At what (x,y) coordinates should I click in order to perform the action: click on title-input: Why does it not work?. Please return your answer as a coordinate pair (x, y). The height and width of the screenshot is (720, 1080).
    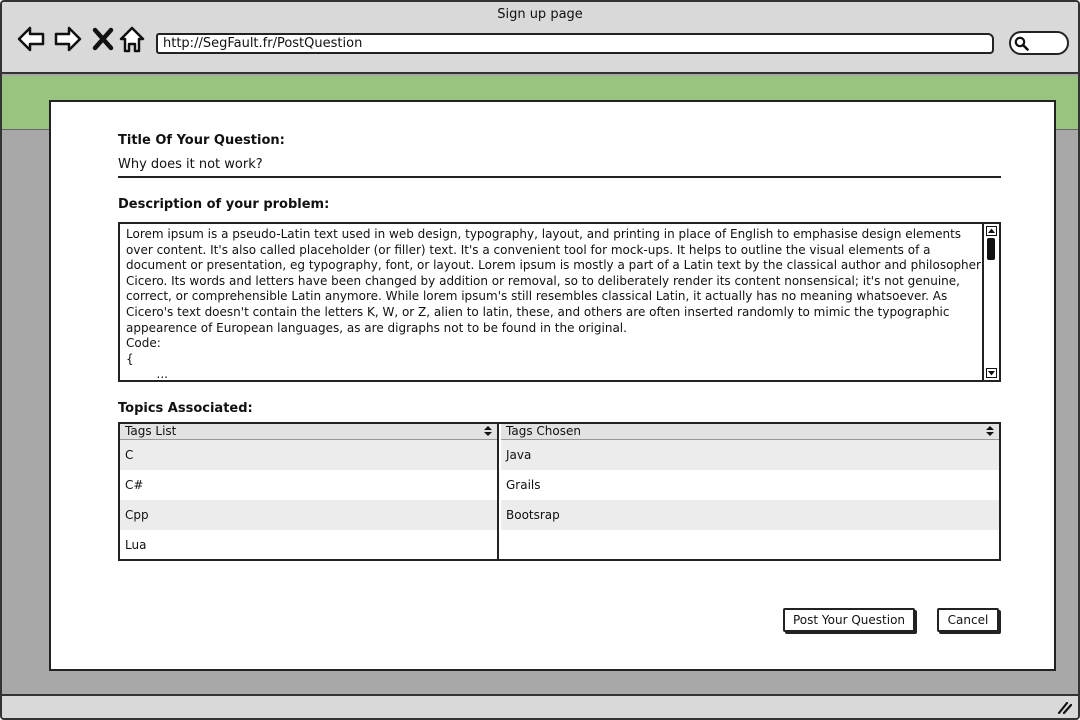
    Looking at the image, I should click on (190, 164).